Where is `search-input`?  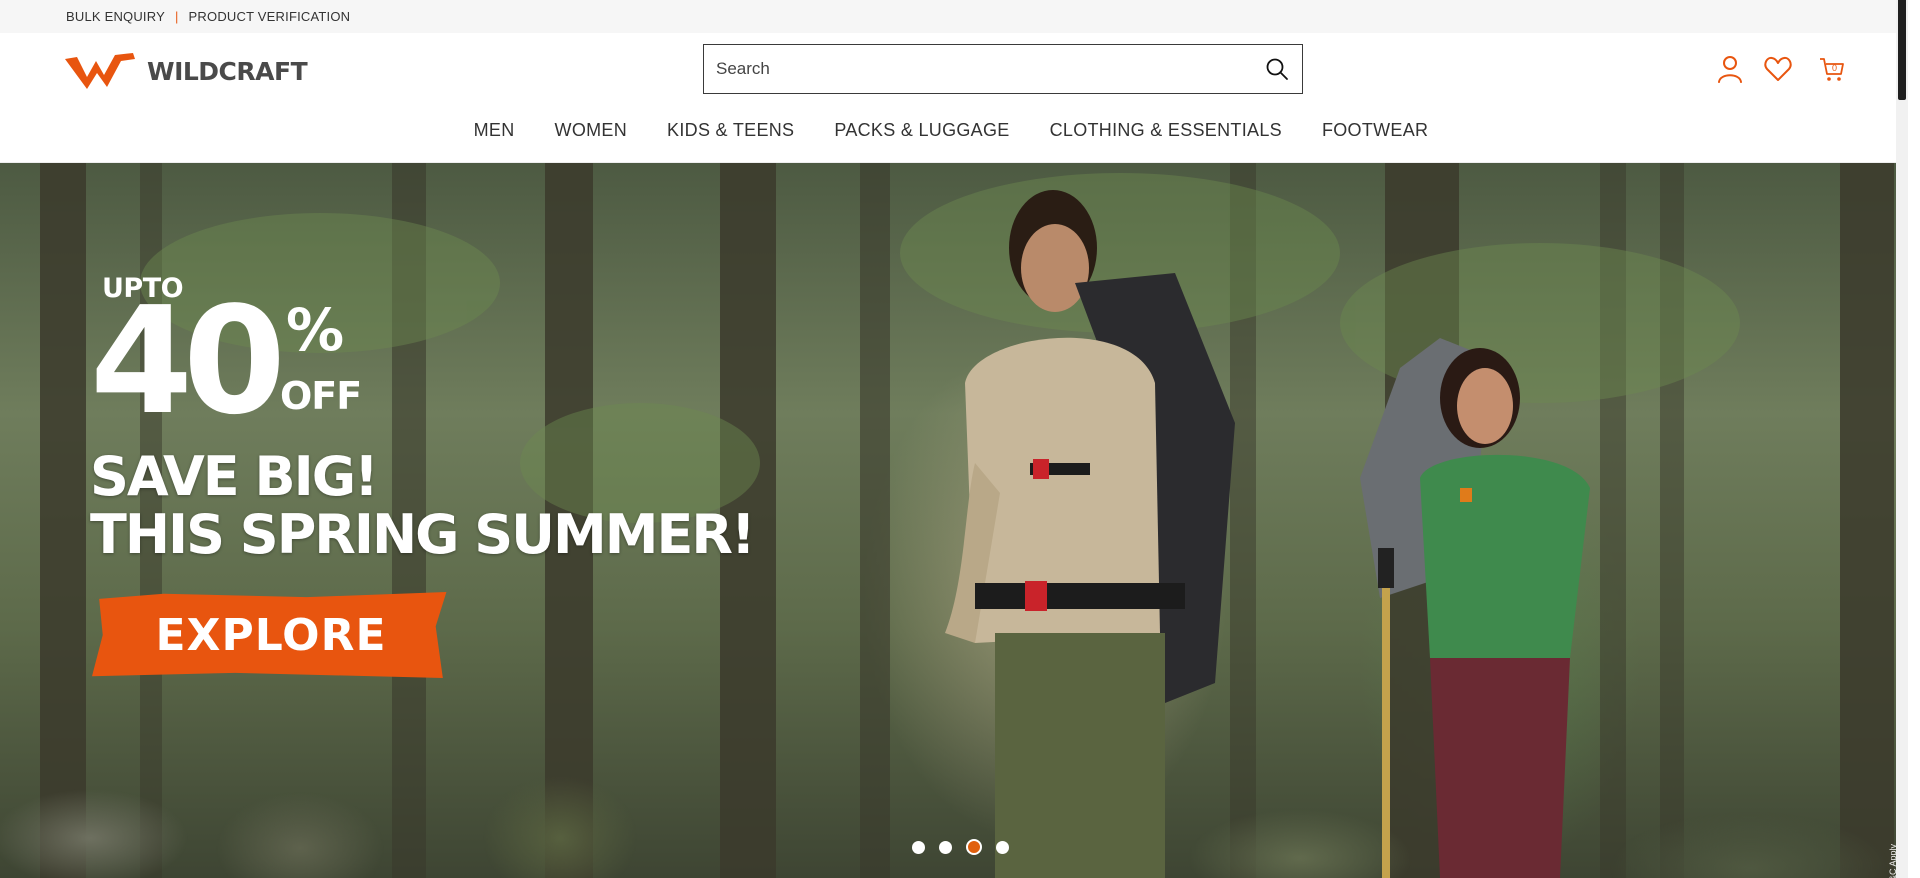
search-input is located at coordinates (978, 69).